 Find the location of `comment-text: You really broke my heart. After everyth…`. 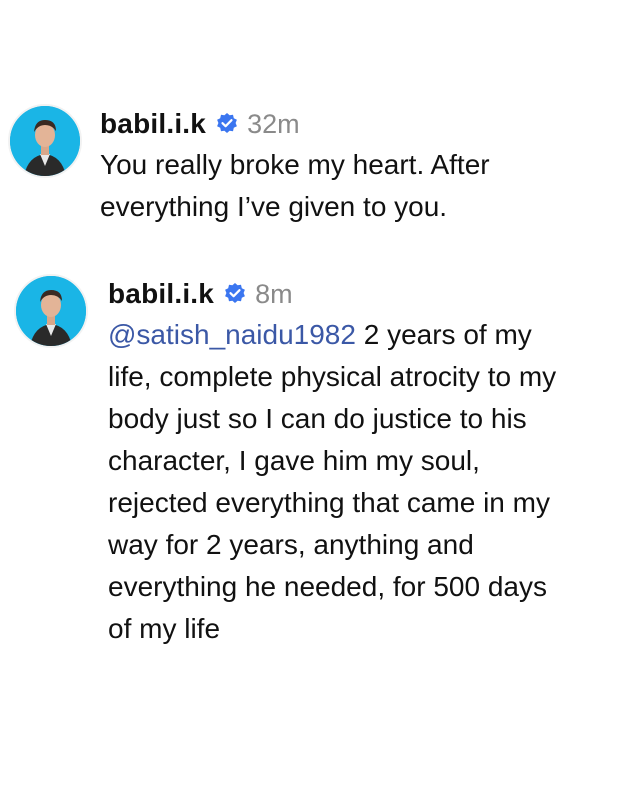

comment-text: You really broke my heart. After everyth… is located at coordinates (295, 185).